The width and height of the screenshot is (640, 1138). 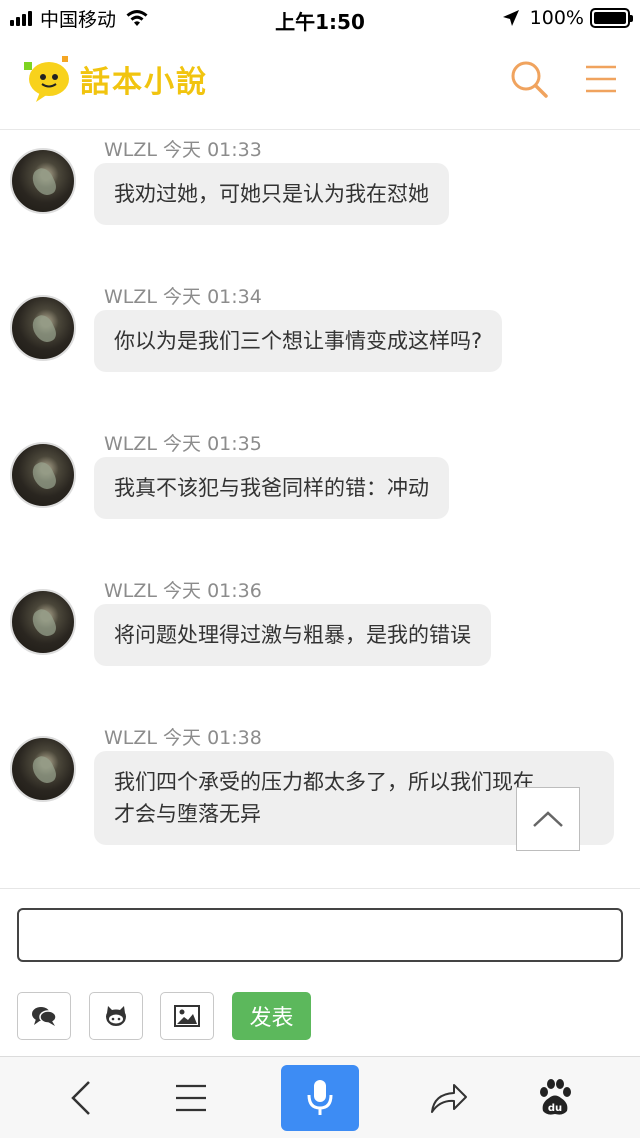 What do you see at coordinates (292, 635) in the screenshot?
I see `message-bubble: 将问题处理得过激与粗暴，是我的错误` at bounding box center [292, 635].